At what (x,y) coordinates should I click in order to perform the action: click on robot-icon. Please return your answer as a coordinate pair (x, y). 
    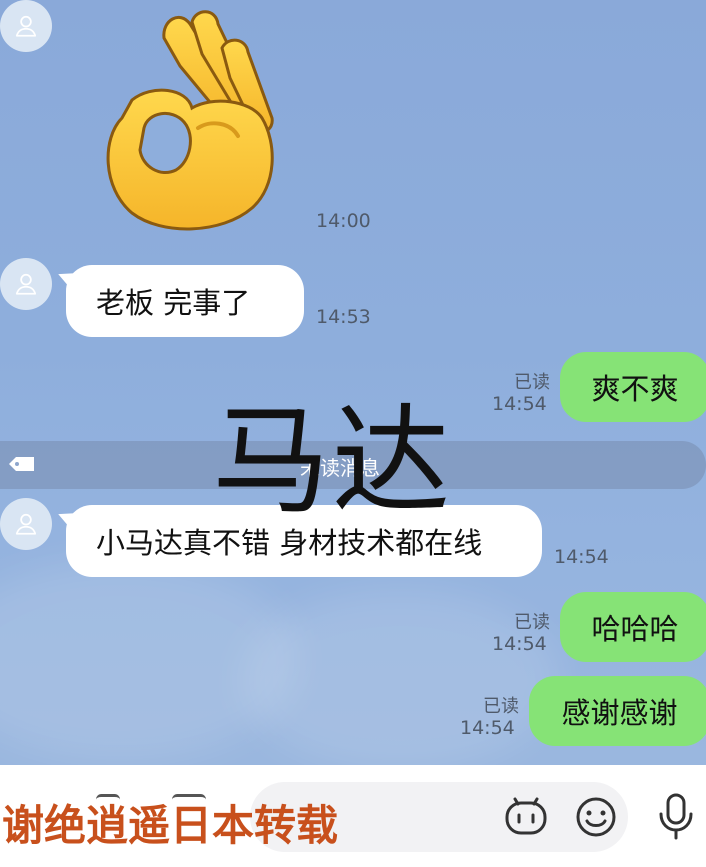
    Looking at the image, I should click on (526, 816).